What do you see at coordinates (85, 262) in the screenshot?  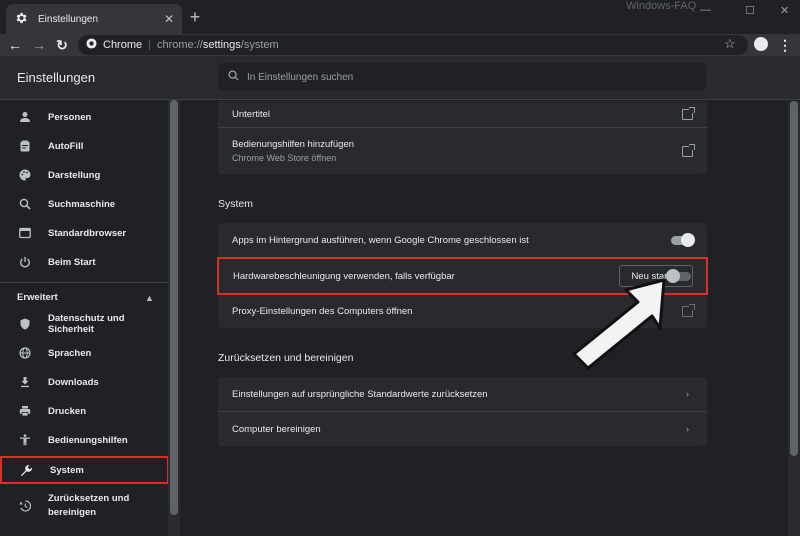 I see `sidebar-item-beim-start: Beim Start` at bounding box center [85, 262].